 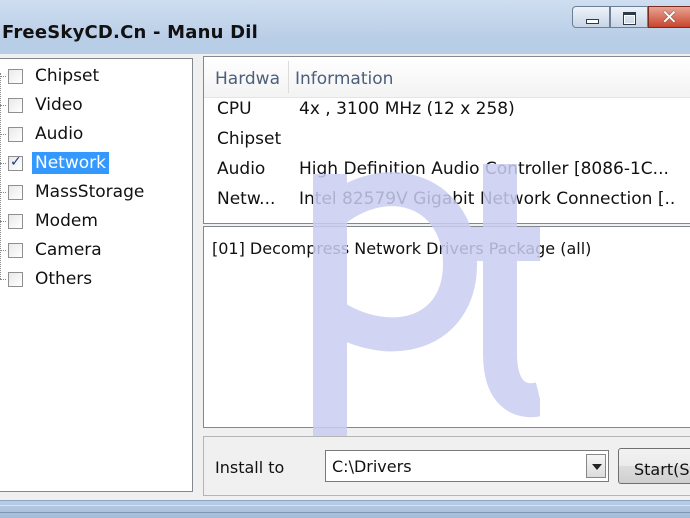 What do you see at coordinates (250, 467) in the screenshot?
I see `install-to-label: Install to` at bounding box center [250, 467].